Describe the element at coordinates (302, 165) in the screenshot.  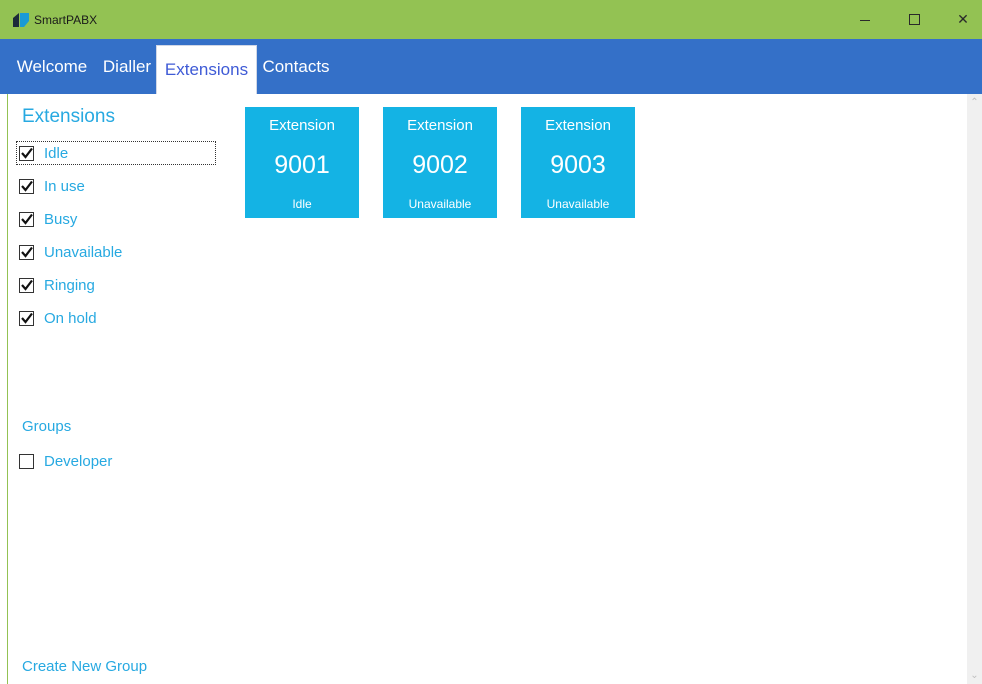
I see `extension-number: 9001` at that location.